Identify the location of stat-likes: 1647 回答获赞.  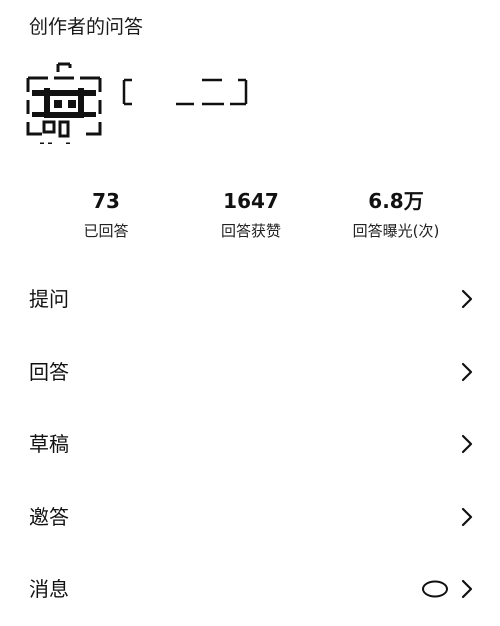
(251, 215).